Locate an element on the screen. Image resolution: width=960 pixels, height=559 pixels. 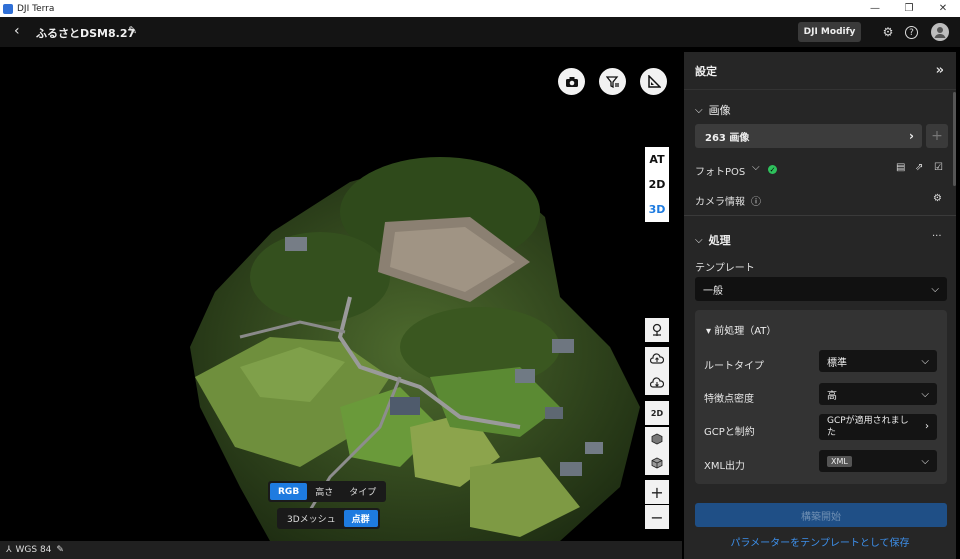
camera-info-label: カメラ情報 is located at coordinates (720, 202).